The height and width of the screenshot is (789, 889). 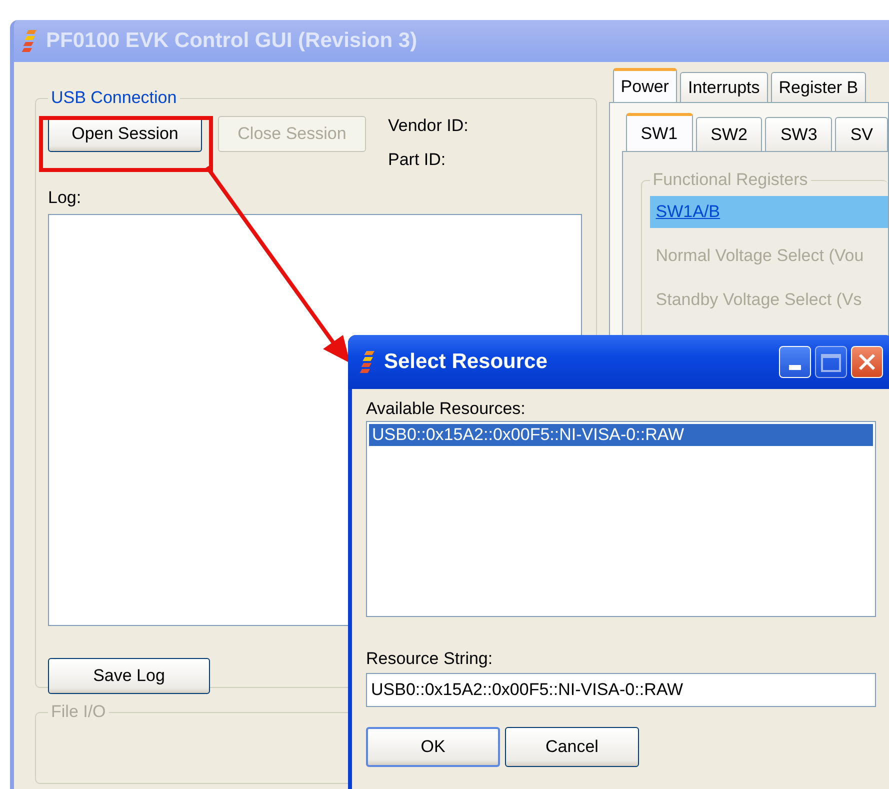 What do you see at coordinates (729, 134) in the screenshot?
I see `tab: SW2` at bounding box center [729, 134].